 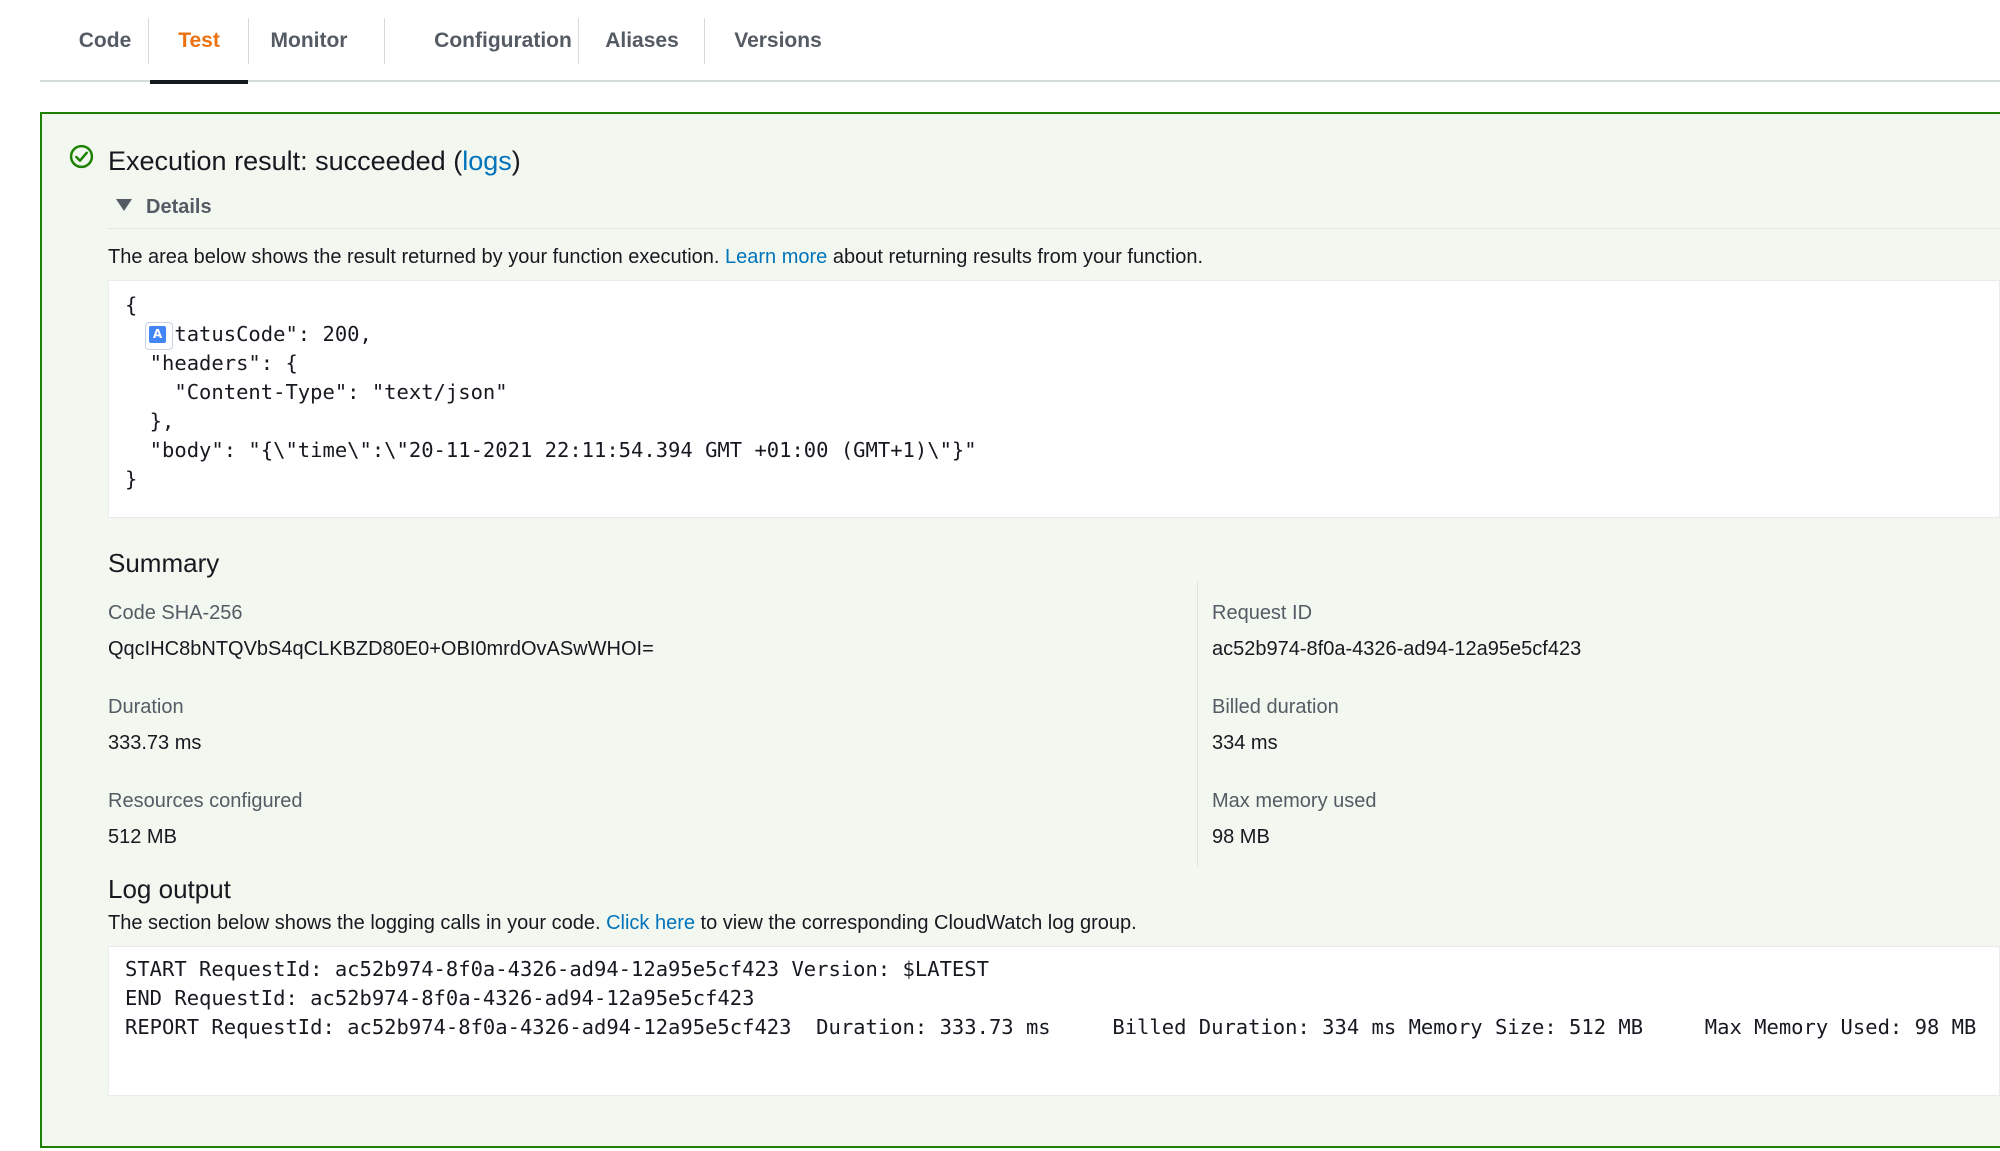 I want to click on execution-result-title: Execution result: succeeded (logs), so click(x=314, y=161).